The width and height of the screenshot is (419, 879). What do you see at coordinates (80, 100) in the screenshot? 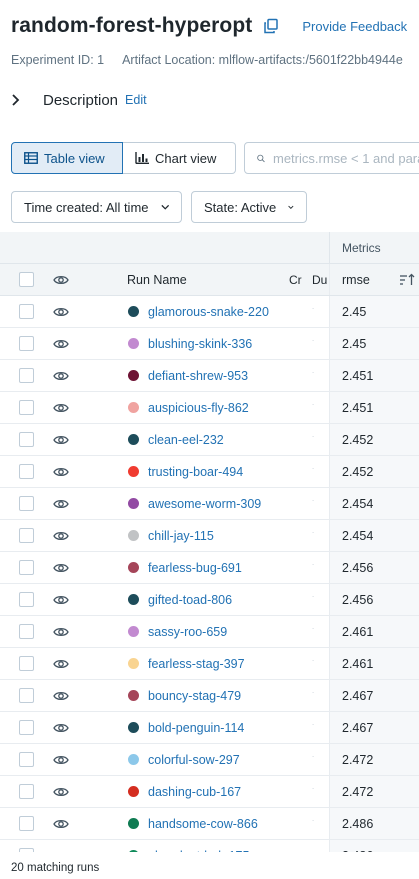
I see `description-label: Description` at bounding box center [80, 100].